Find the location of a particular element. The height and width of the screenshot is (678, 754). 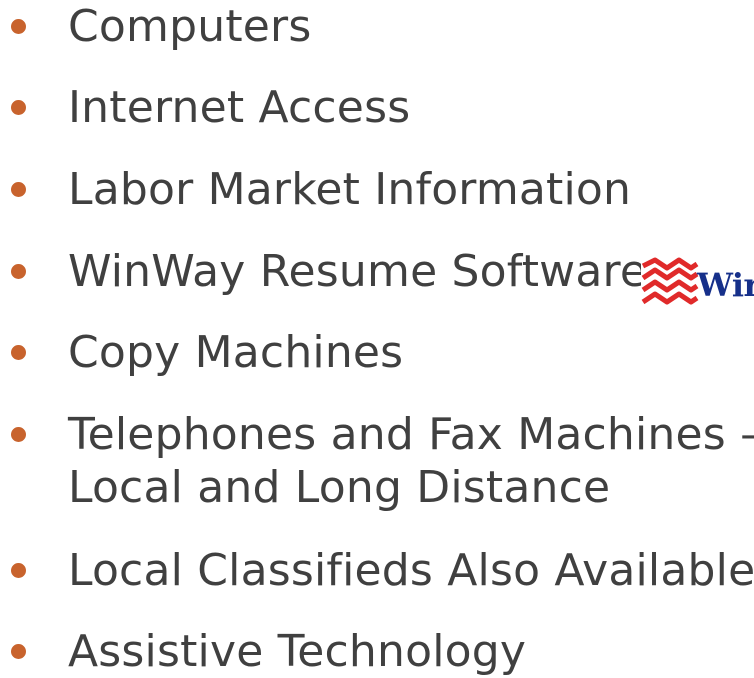

winway-logo-text: Wir is located at coordinates (725, 285).